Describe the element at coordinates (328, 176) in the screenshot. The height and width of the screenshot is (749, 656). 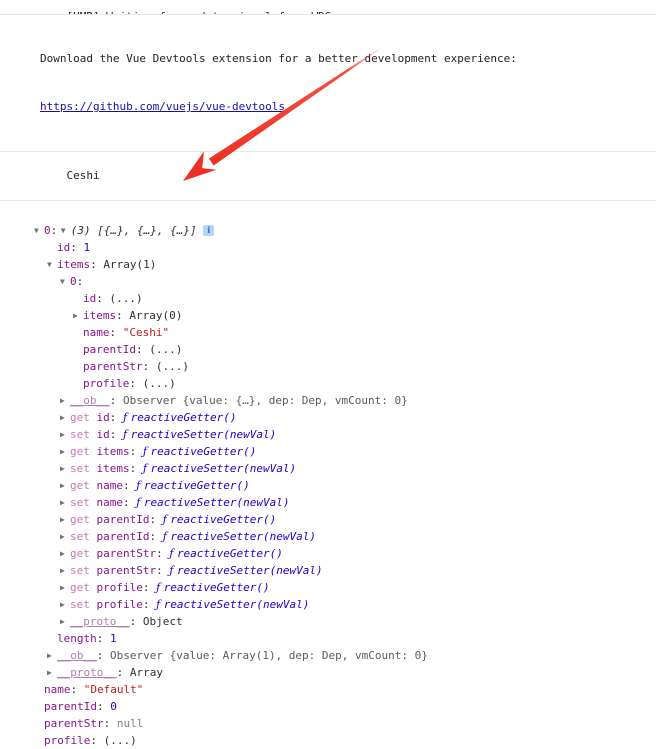
I see `console-message-ceshi: Ceshi` at that location.